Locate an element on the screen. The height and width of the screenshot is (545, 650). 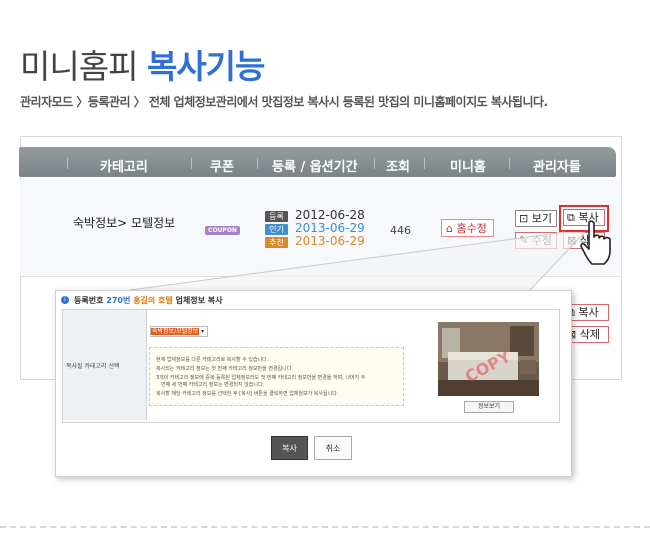
dialog-title-name: 홍길의 호텔 is located at coordinates (153, 300).